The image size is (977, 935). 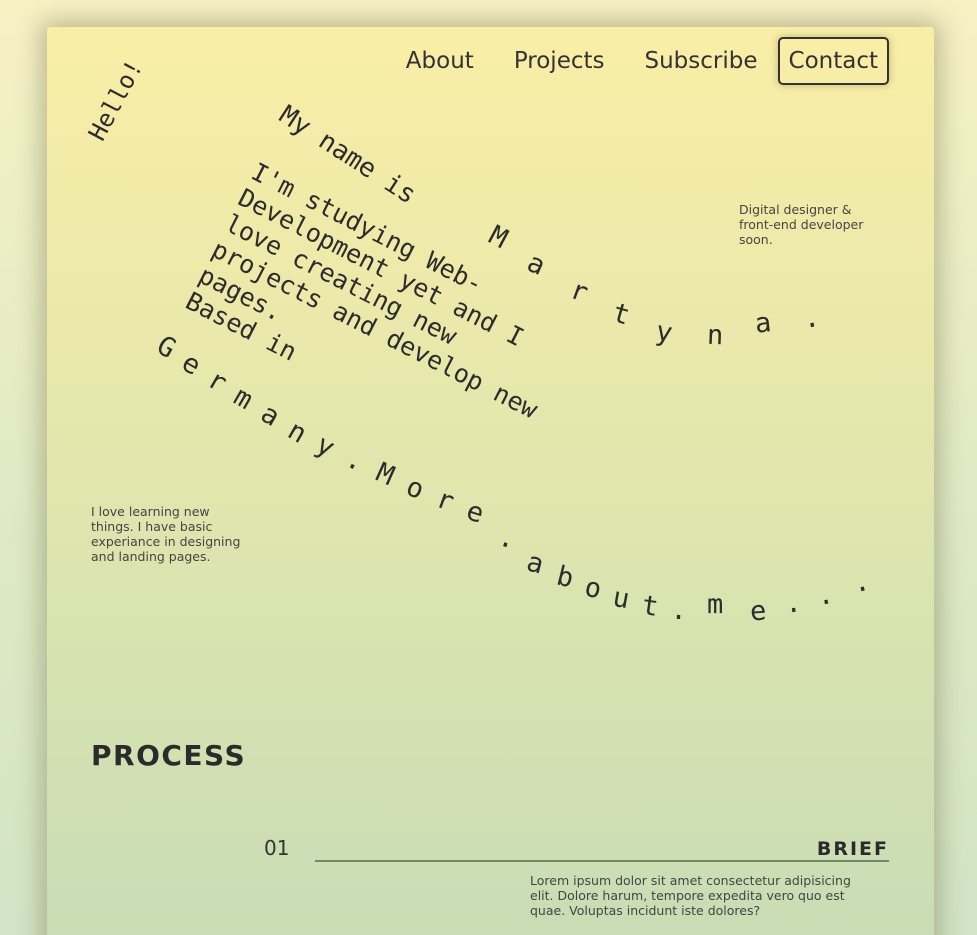 I want to click on trail-letter: b, so click(x=565, y=577).